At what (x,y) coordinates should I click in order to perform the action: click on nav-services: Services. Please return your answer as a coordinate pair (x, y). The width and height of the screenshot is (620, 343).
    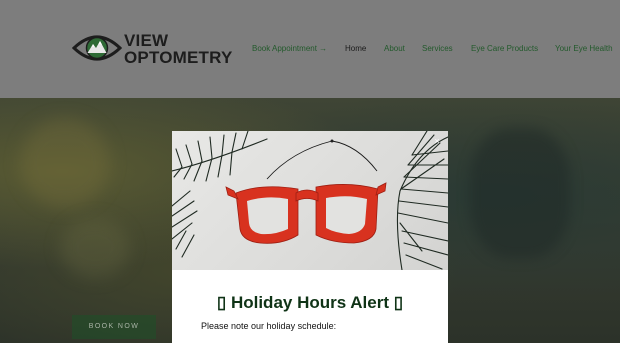
    Looking at the image, I should click on (437, 48).